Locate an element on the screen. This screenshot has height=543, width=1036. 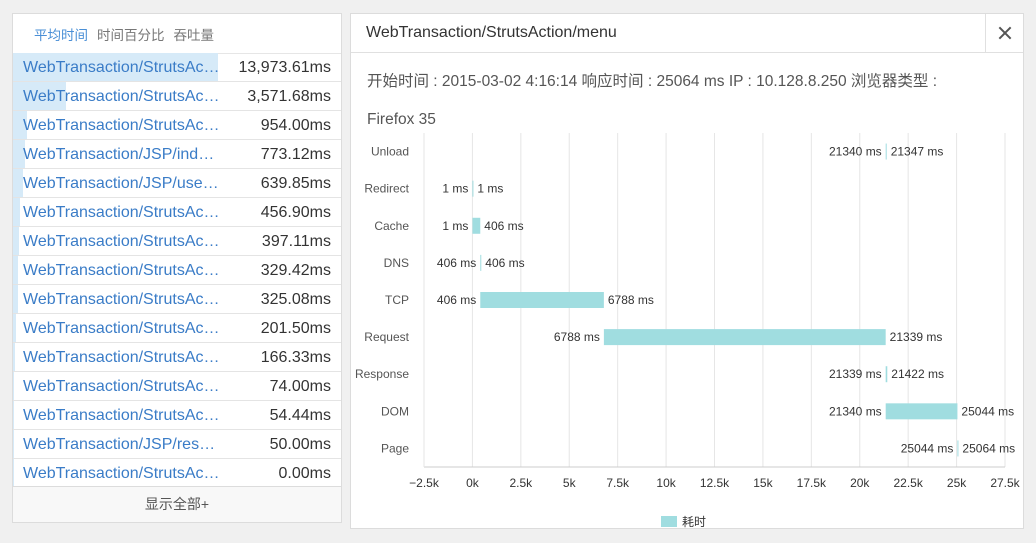
table-row: WebTransaction/StrutsAction/save 456.90ms is located at coordinates (177, 212).